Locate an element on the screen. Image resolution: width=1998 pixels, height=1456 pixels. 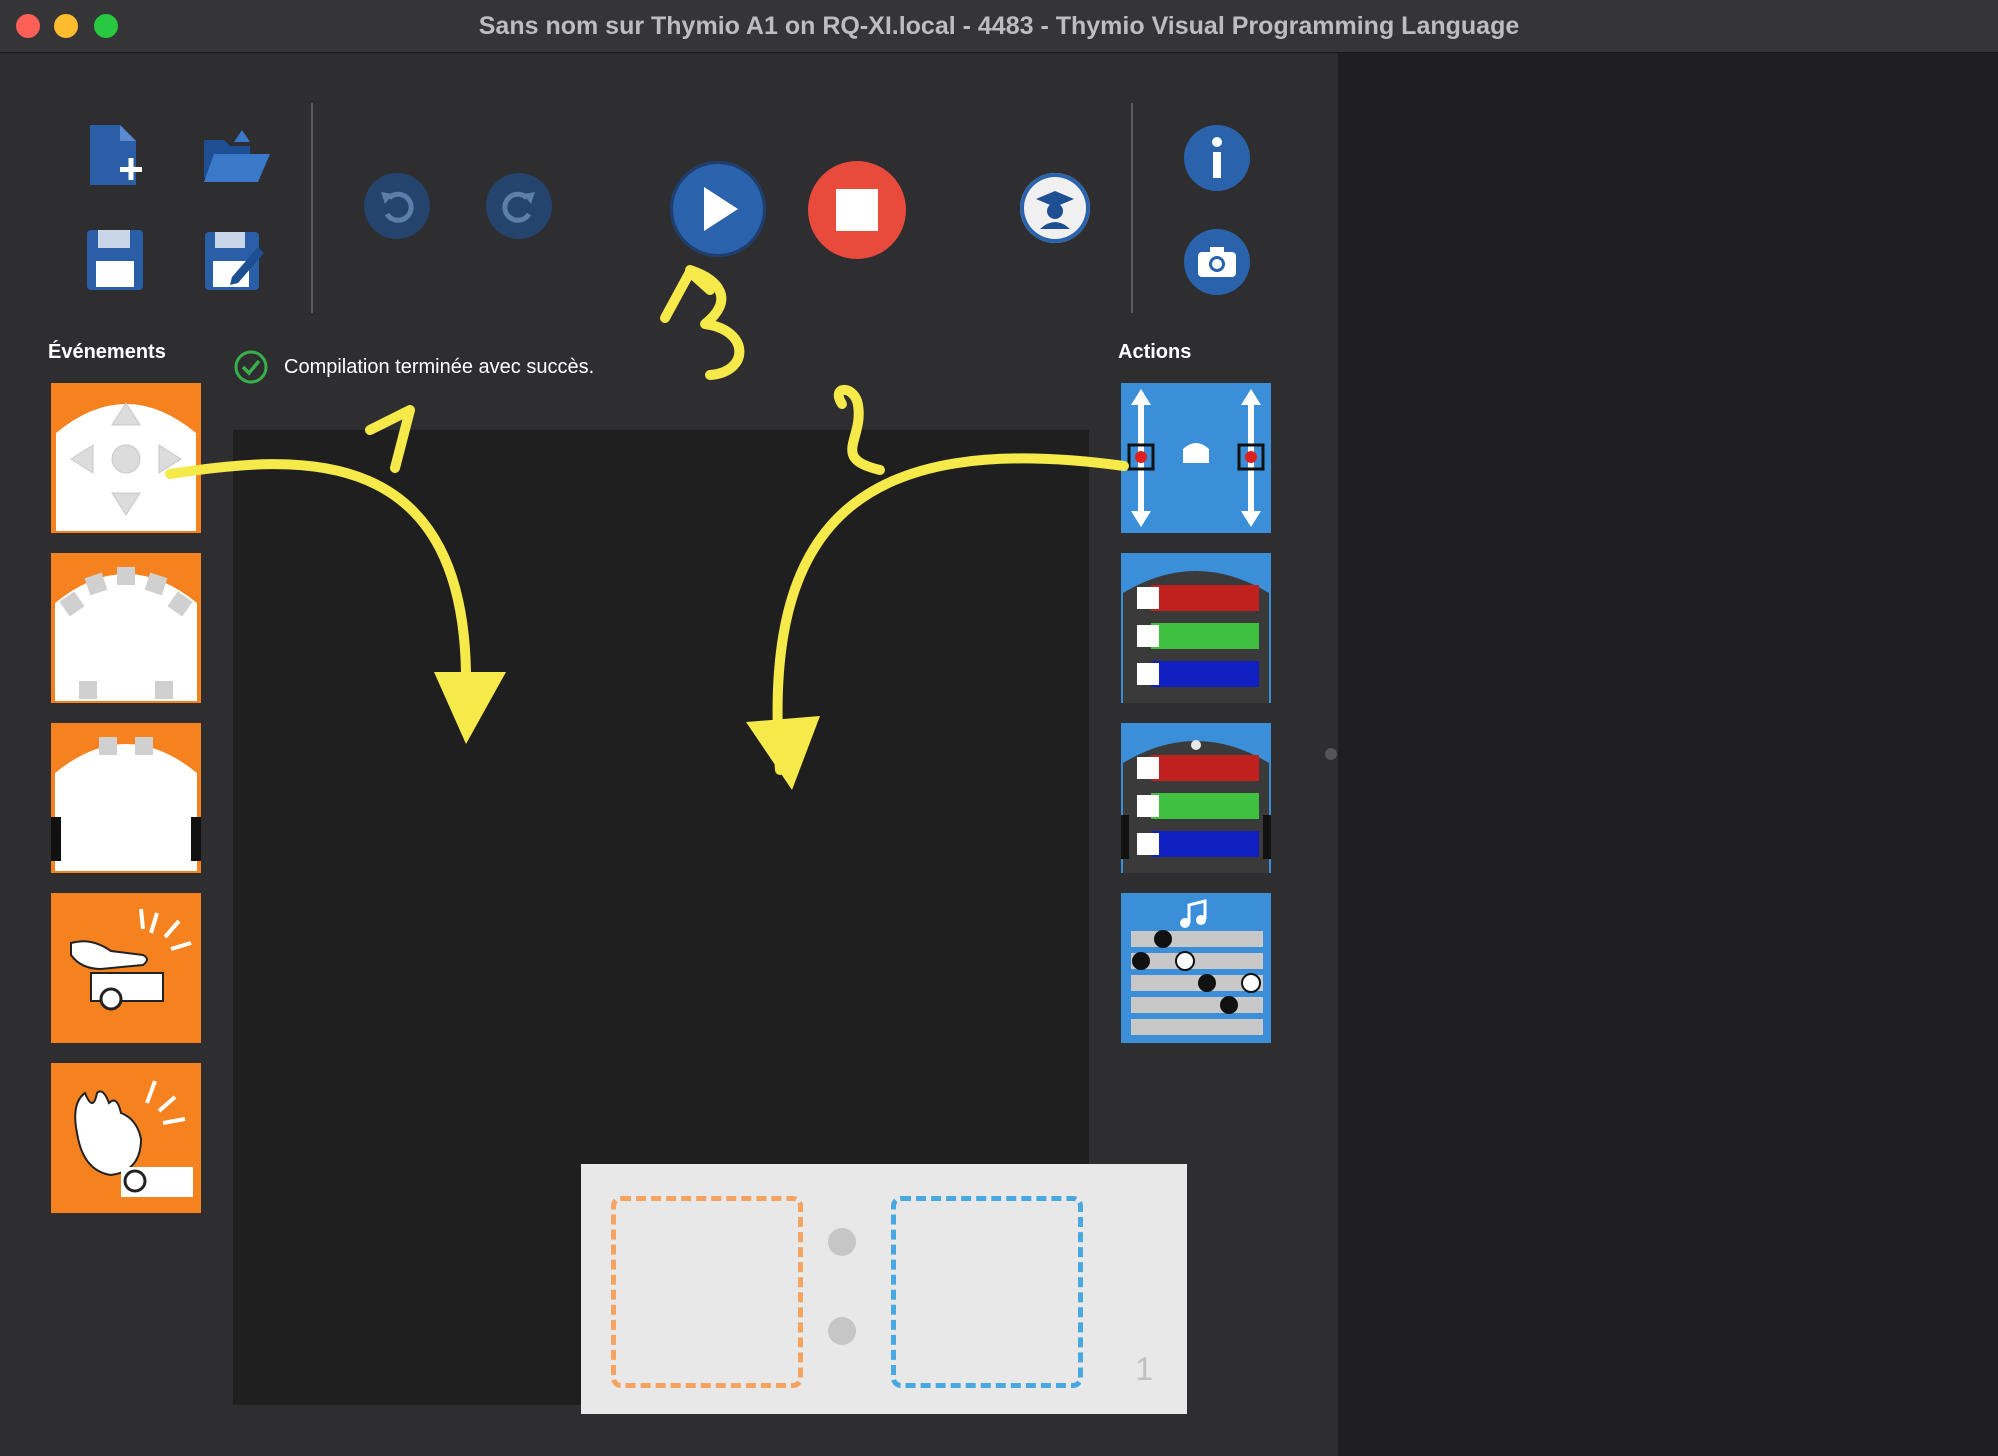
music-icon is located at coordinates (1197, 967).